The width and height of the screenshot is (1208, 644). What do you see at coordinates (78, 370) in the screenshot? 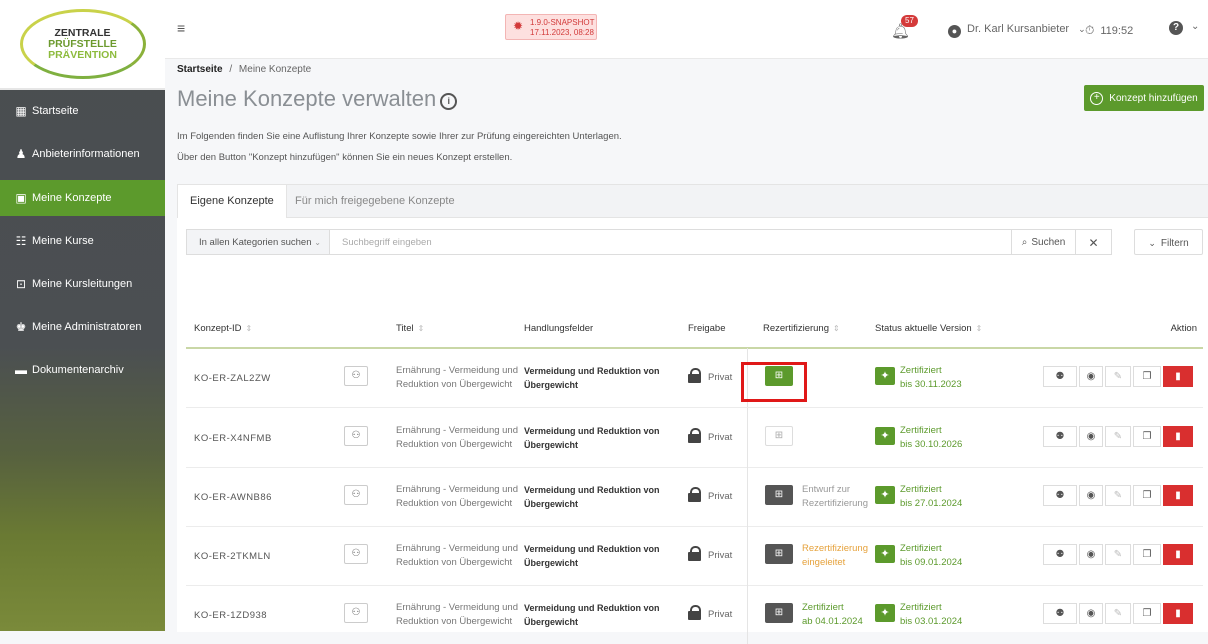
I see `sidebar-item-label: Dokumentenarchiv` at bounding box center [78, 370].